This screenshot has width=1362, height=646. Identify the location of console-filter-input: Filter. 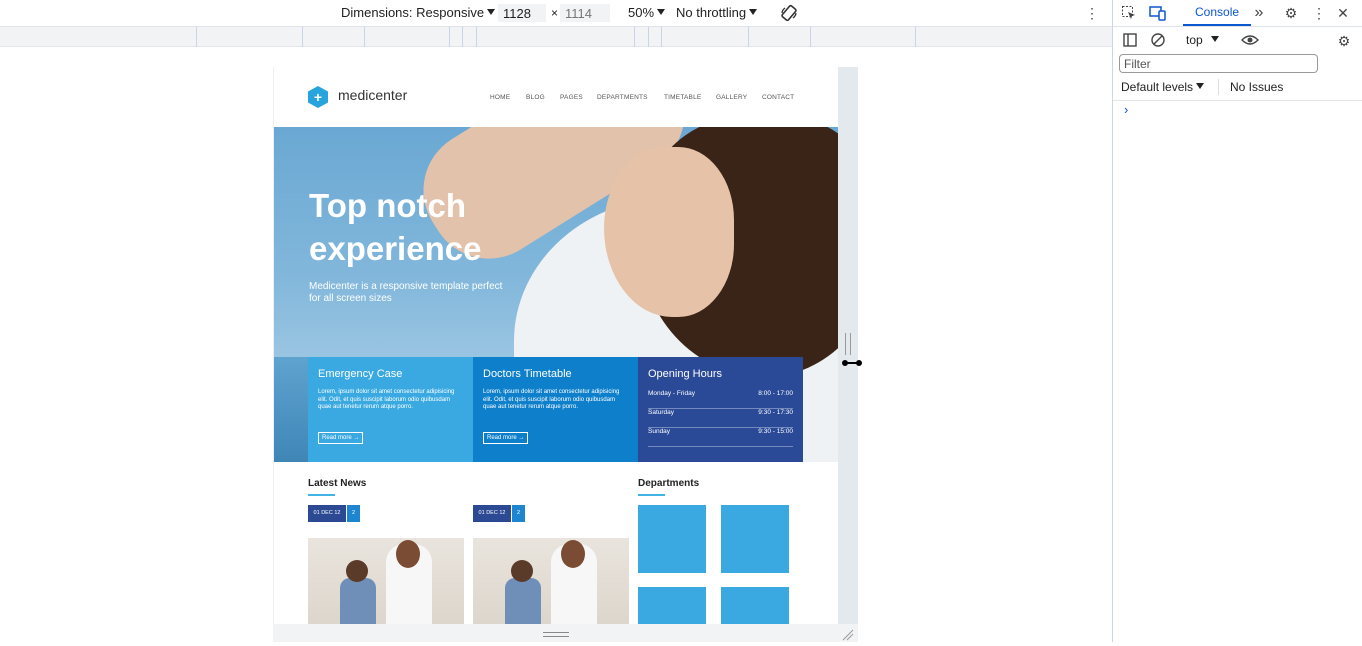
(1218, 63).